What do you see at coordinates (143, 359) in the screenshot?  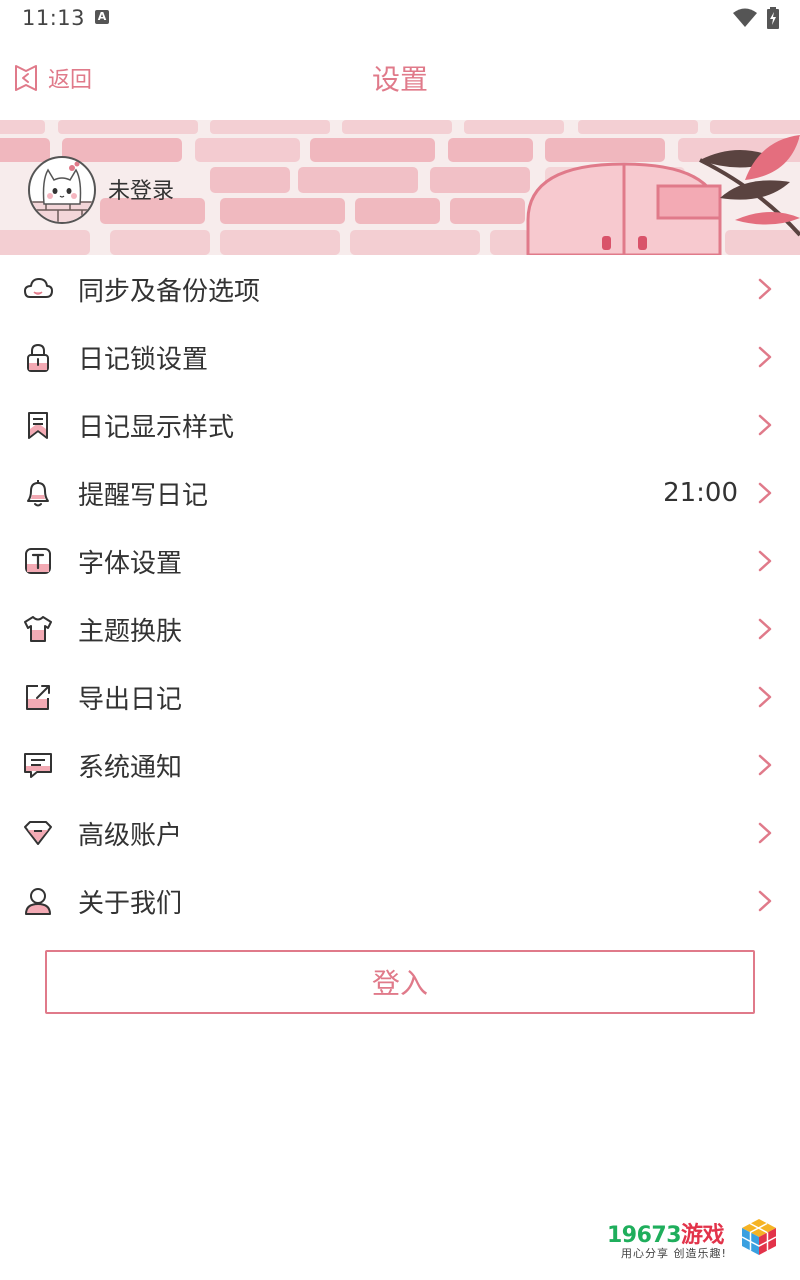 I see `menu-item-label: 日记锁设置` at bounding box center [143, 359].